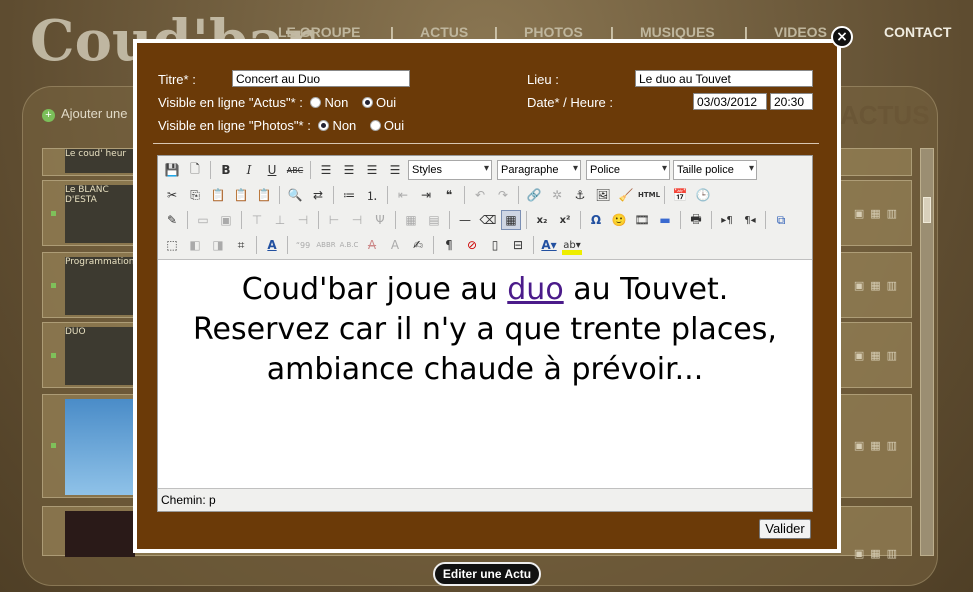 The width and height of the screenshot is (973, 592). I want to click on show-blocks-icon: ¶, so click(449, 245).